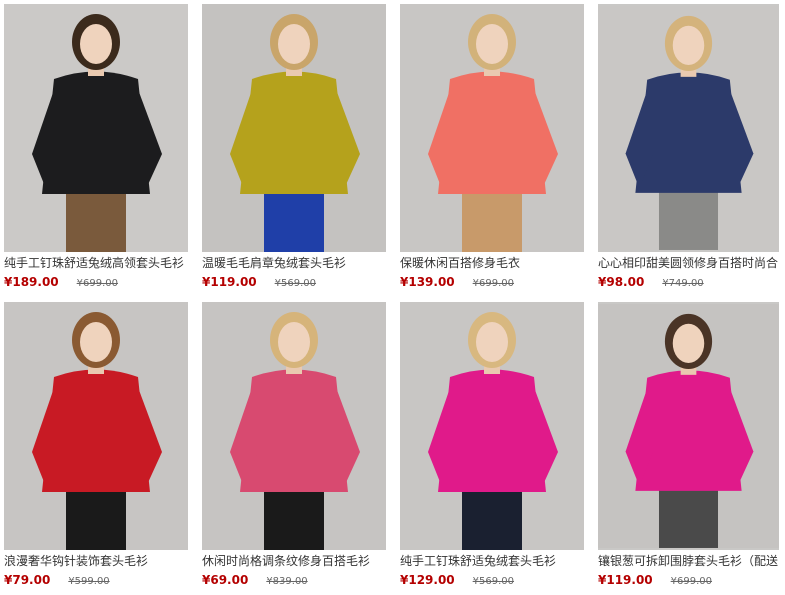  I want to click on price: ¥139.00, so click(427, 282).